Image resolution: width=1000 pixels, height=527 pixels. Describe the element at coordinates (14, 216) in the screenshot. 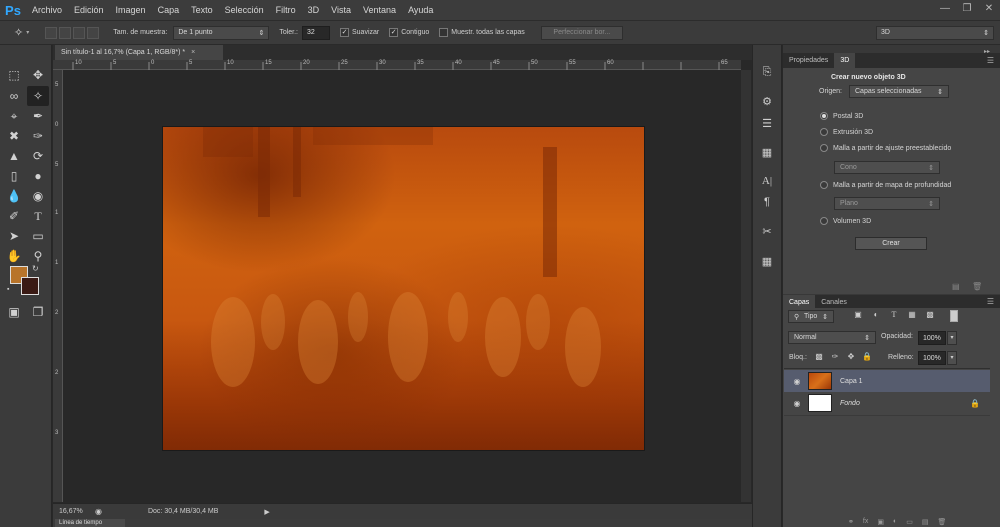

I see `pen-tool-icon: ✐` at that location.